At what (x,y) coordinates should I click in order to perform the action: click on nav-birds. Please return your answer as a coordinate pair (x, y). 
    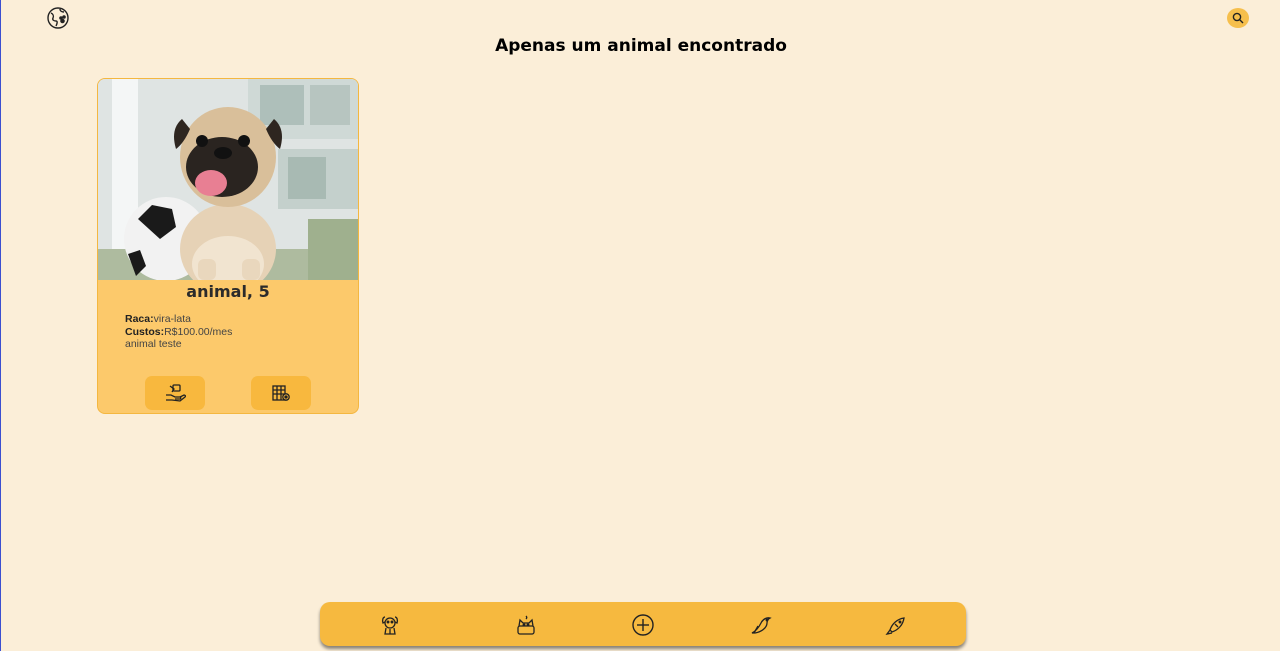
    Looking at the image, I should click on (761, 625).